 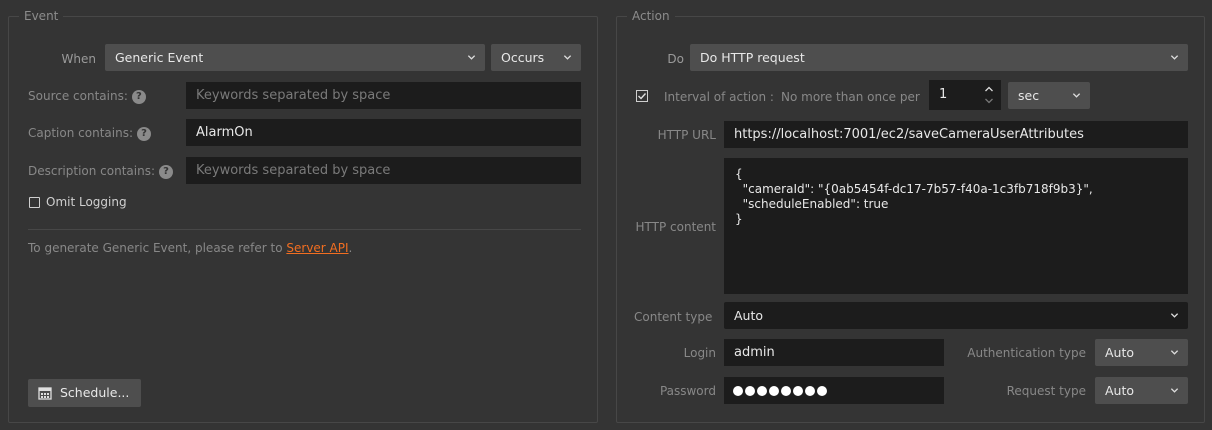 I want to click on login-input: admin, so click(x=834, y=352).